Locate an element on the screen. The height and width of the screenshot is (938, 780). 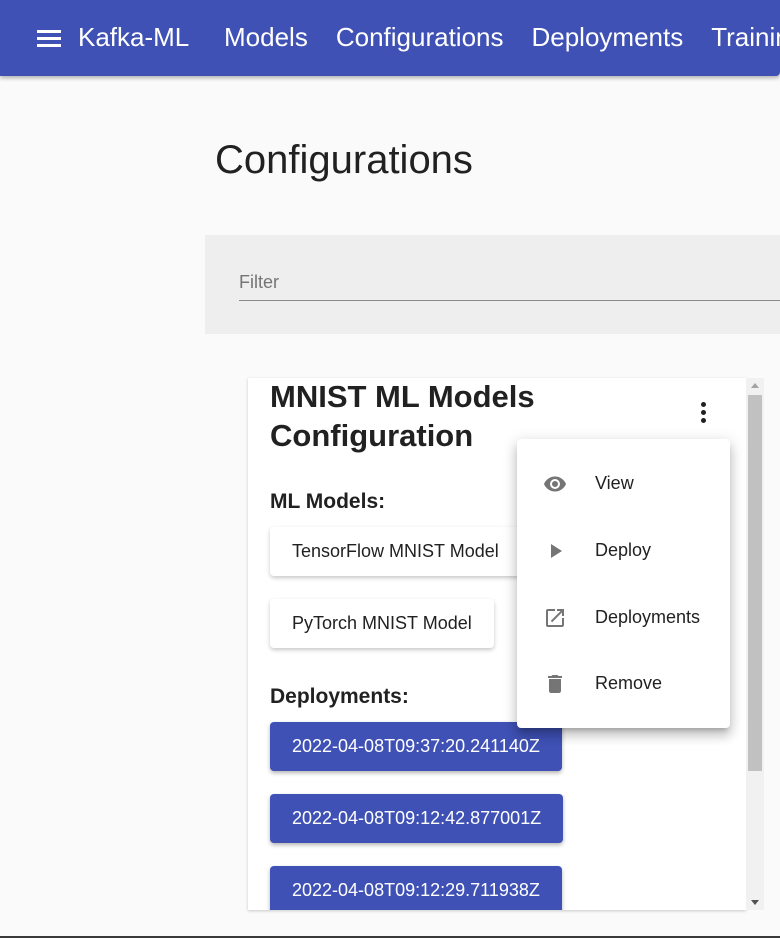
deployment-button: 2022-04-08T09:12:42.877001Z is located at coordinates (417, 818).